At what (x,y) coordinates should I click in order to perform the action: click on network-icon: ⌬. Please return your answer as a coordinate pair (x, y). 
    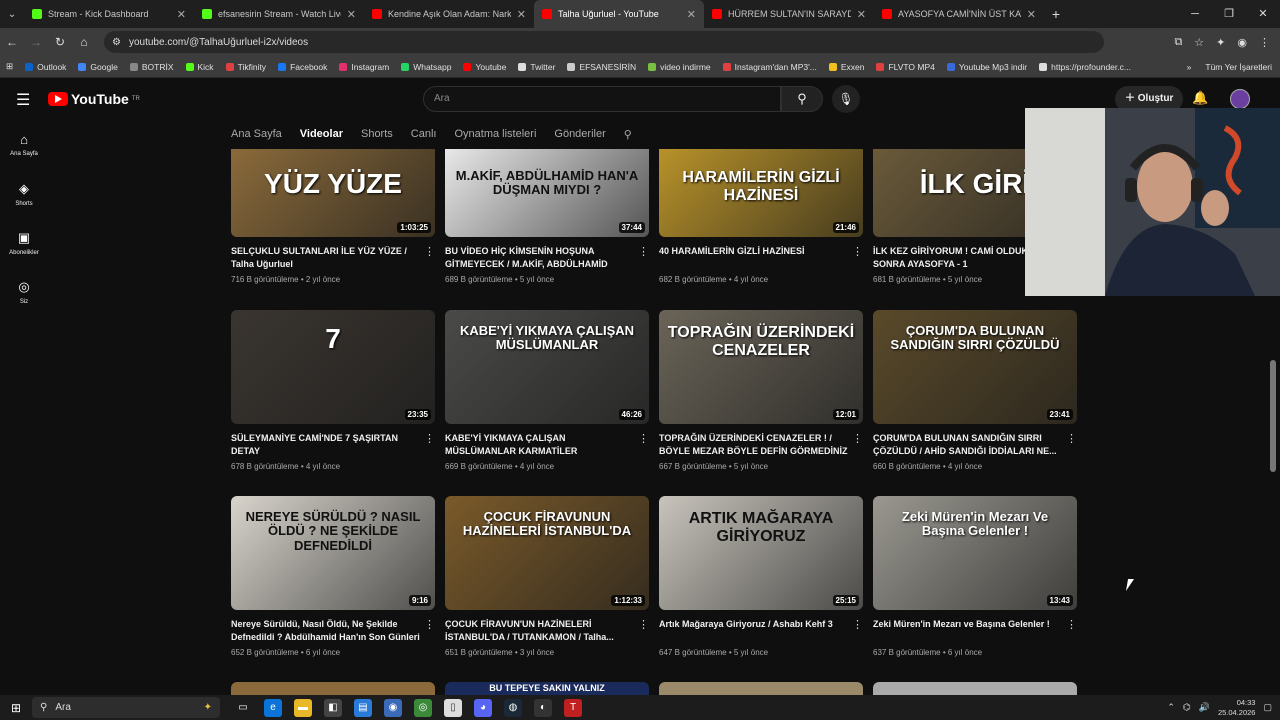
    Looking at the image, I should click on (1187, 707).